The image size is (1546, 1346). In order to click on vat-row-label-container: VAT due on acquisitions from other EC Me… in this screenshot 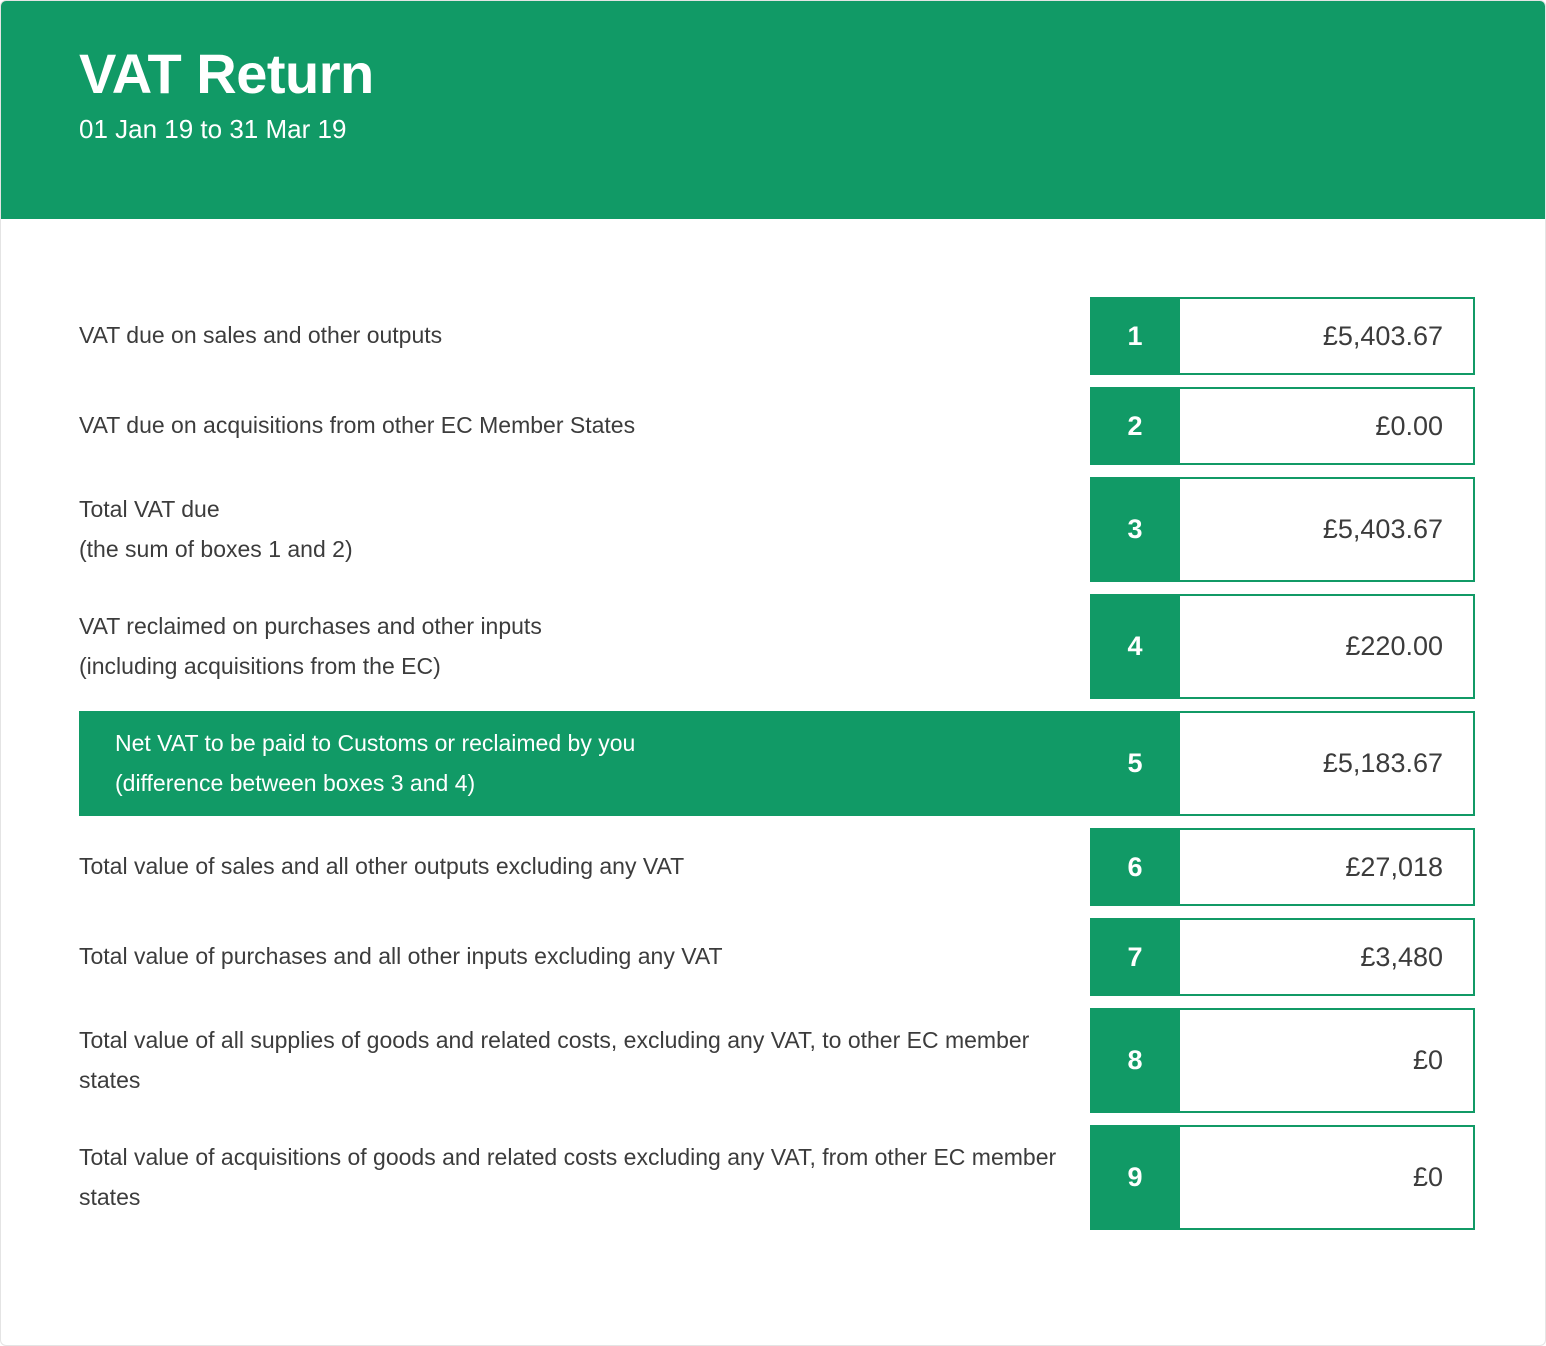, I will do `click(545, 426)`.